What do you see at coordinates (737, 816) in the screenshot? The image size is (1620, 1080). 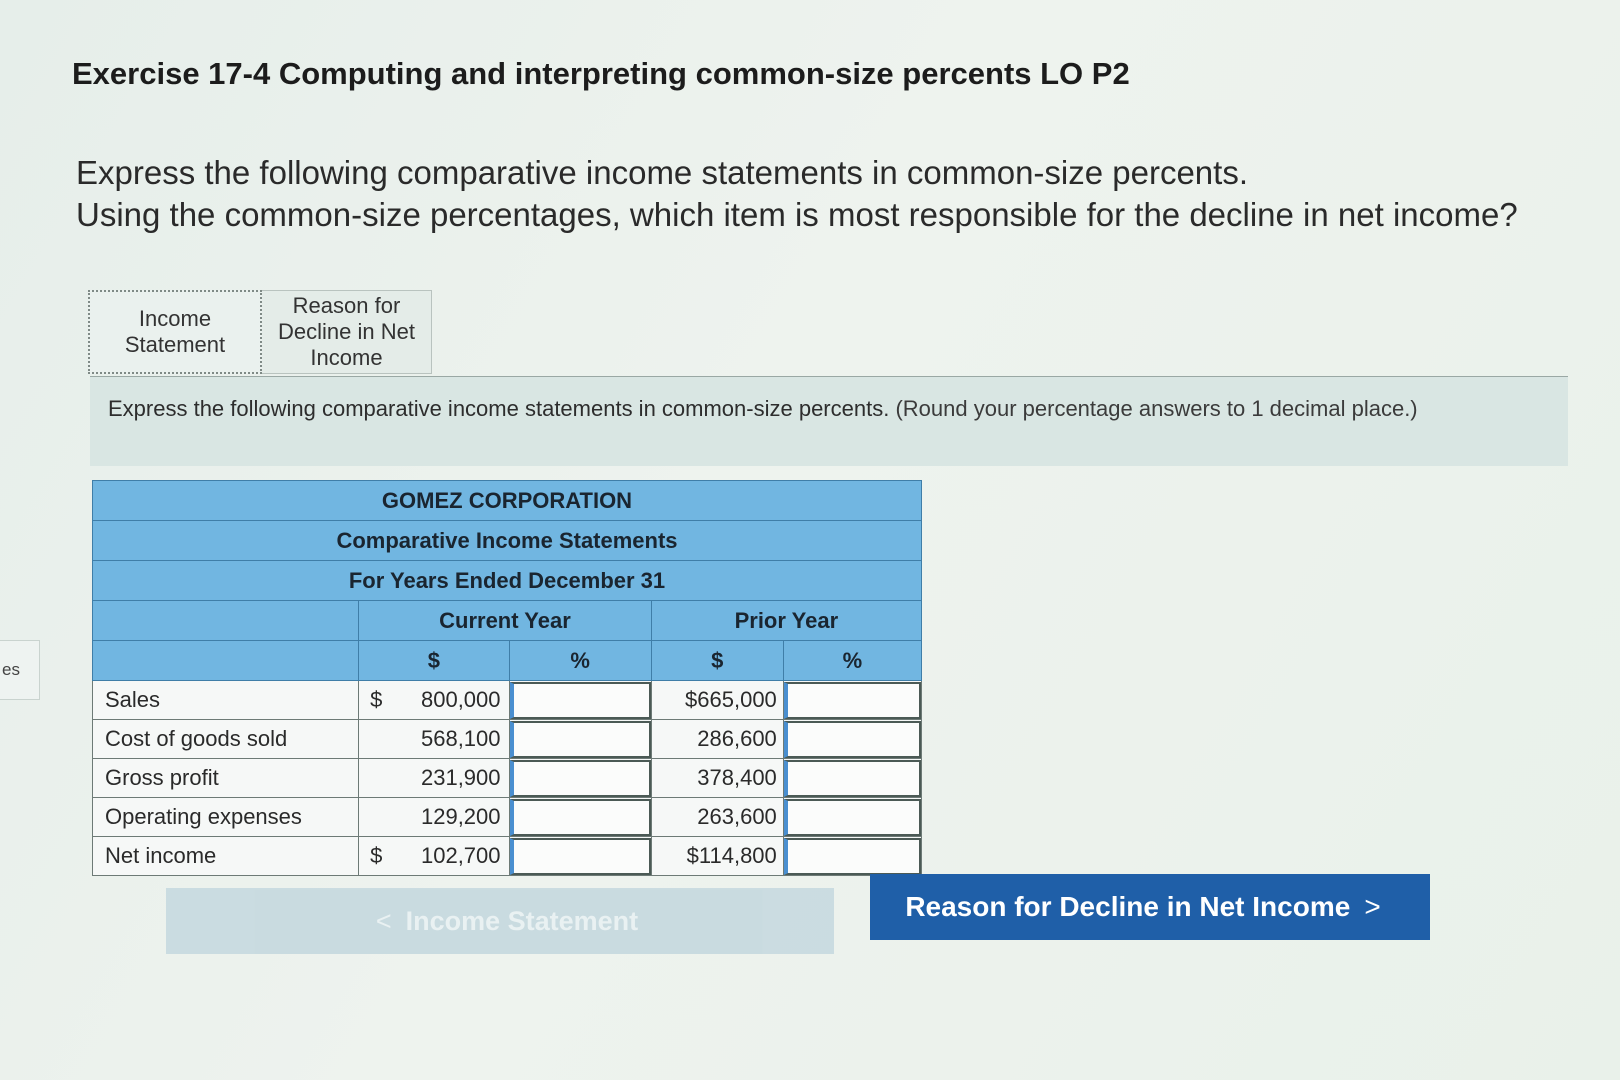 I see `prior-value: 263,600` at bounding box center [737, 816].